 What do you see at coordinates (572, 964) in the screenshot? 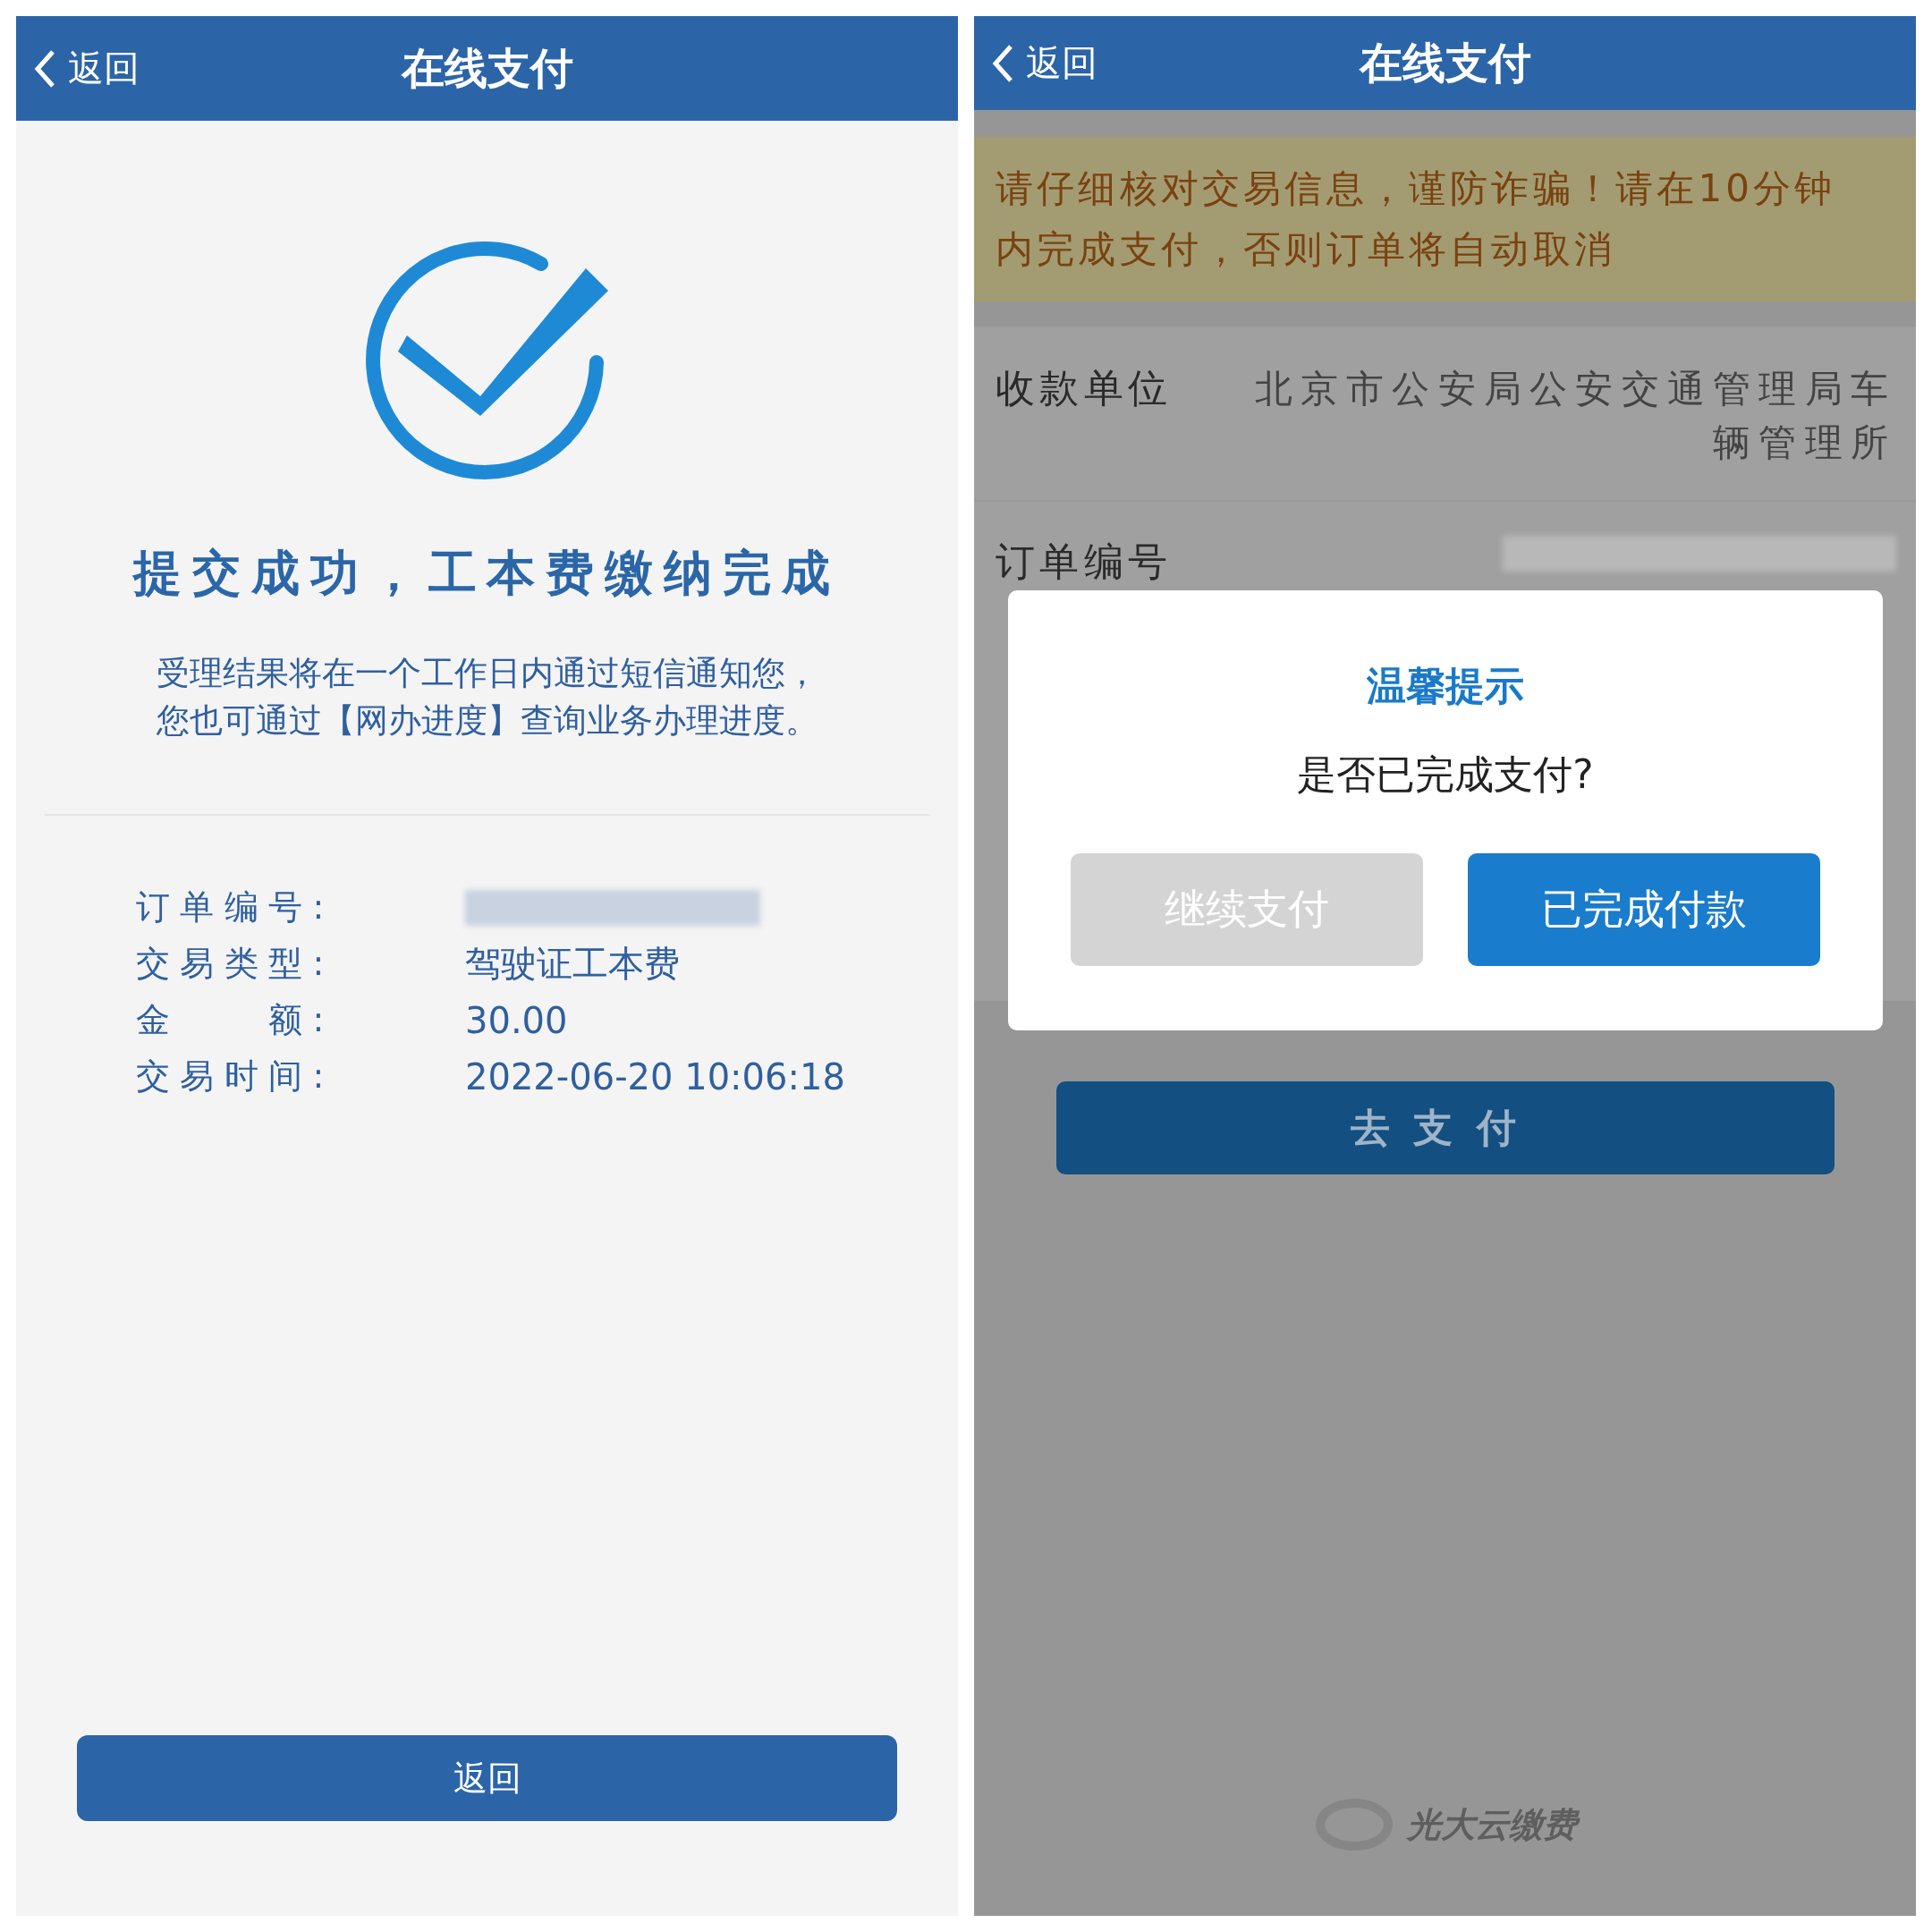
I see `detail-value: 驾驶证工本费` at bounding box center [572, 964].